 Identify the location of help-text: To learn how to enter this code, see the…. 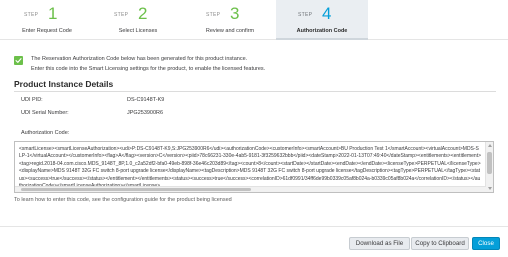
(123, 200).